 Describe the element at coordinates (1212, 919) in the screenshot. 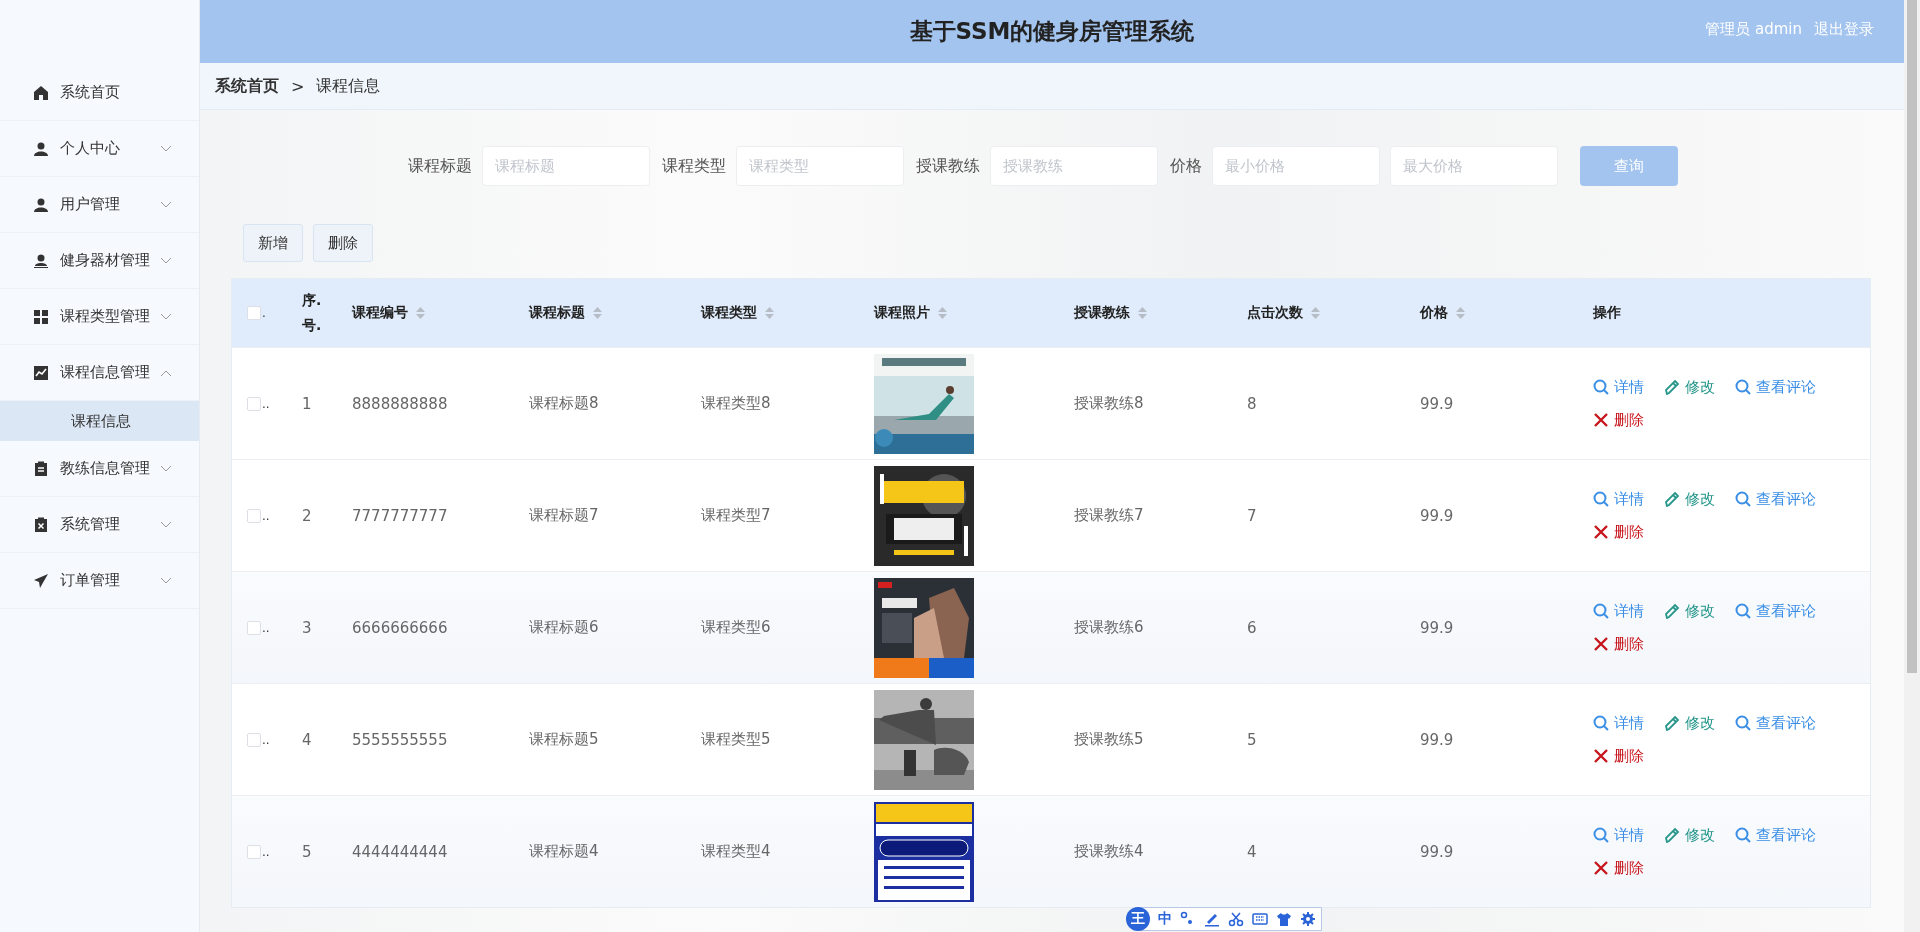

I see `pen-icon` at that location.